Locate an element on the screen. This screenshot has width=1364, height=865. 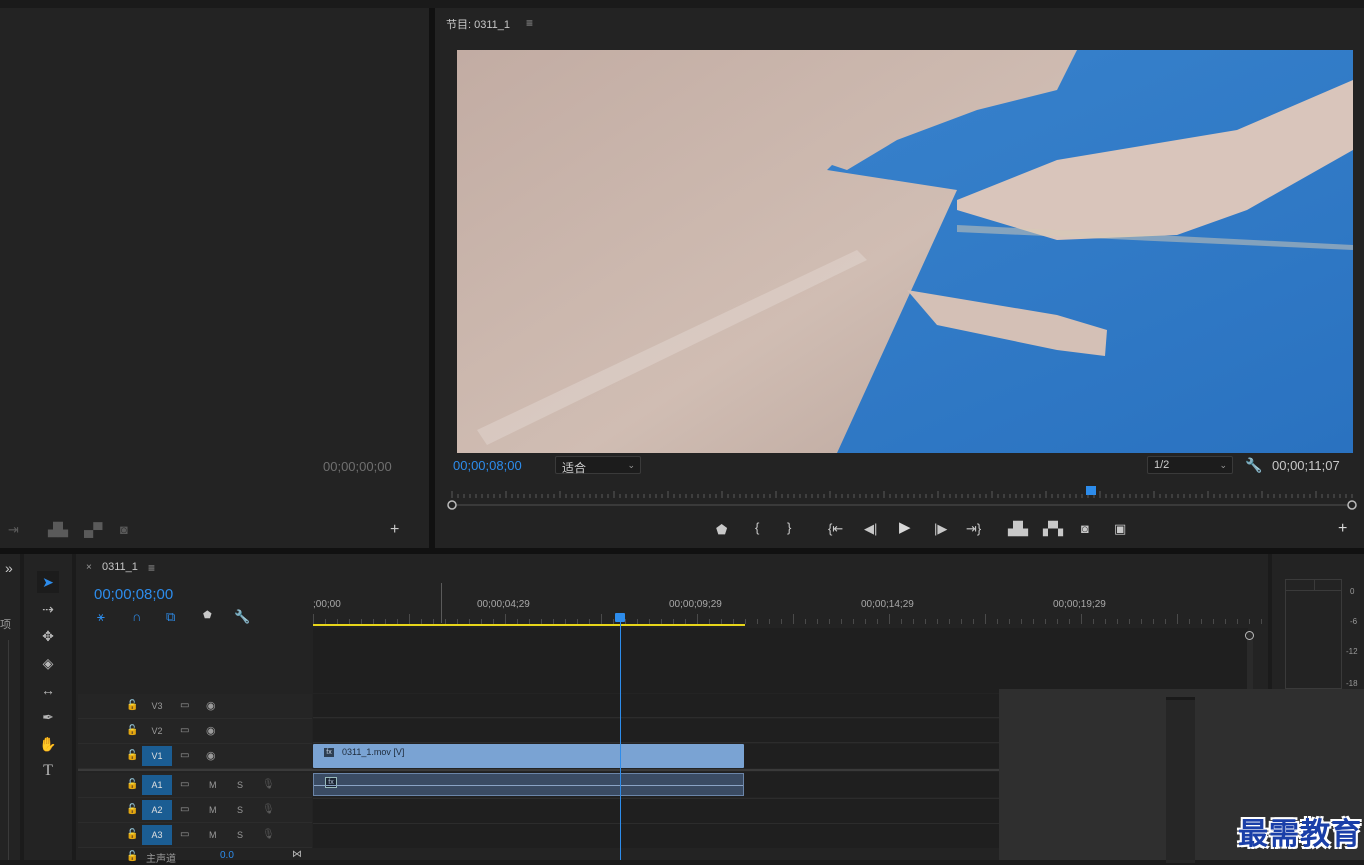
track-lane-a2 is located at coordinates (656, 810).